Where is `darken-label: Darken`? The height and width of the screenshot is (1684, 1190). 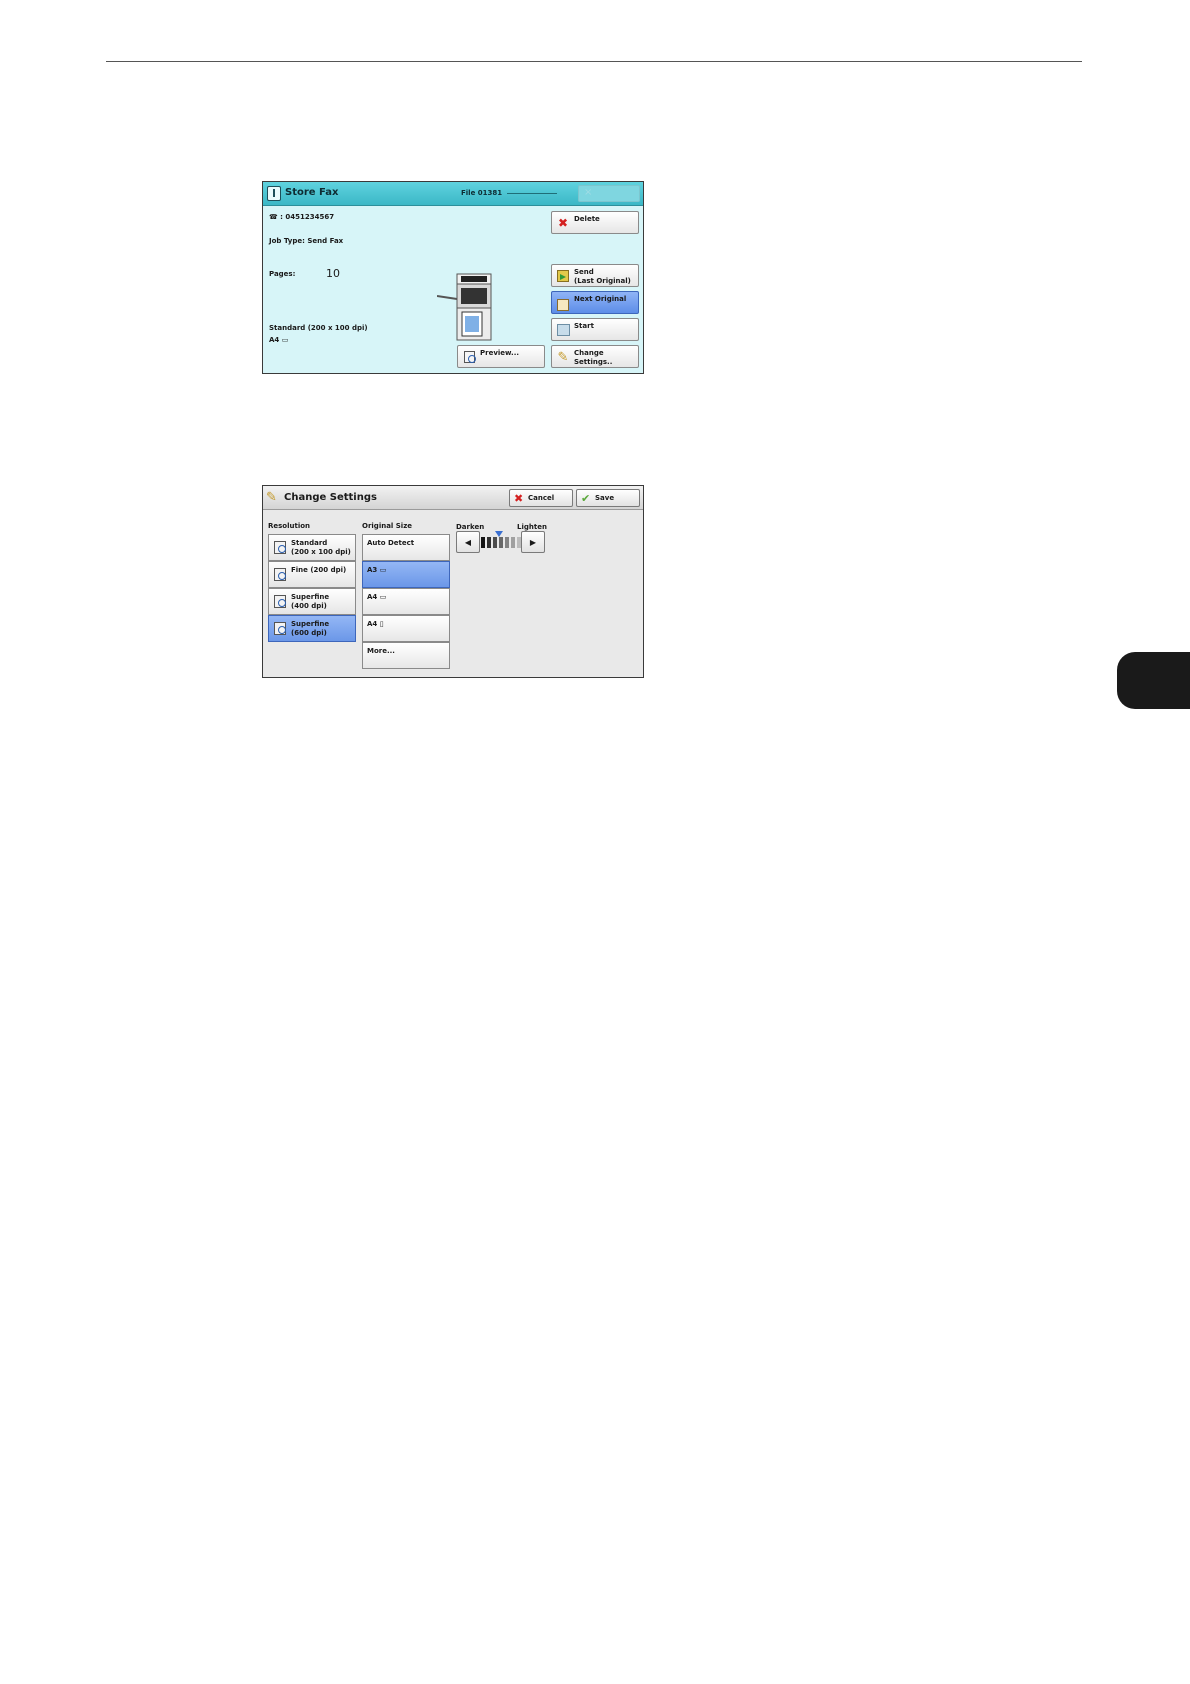
darken-label: Darken is located at coordinates (470, 527).